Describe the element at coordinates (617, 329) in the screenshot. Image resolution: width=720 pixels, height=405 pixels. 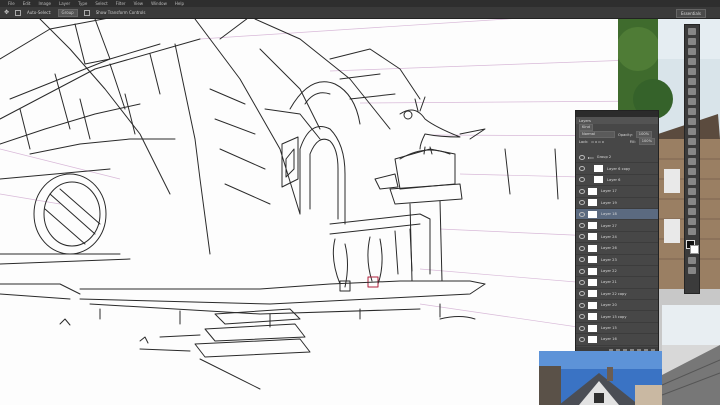
I see `layer-row: Layer 15` at that location.